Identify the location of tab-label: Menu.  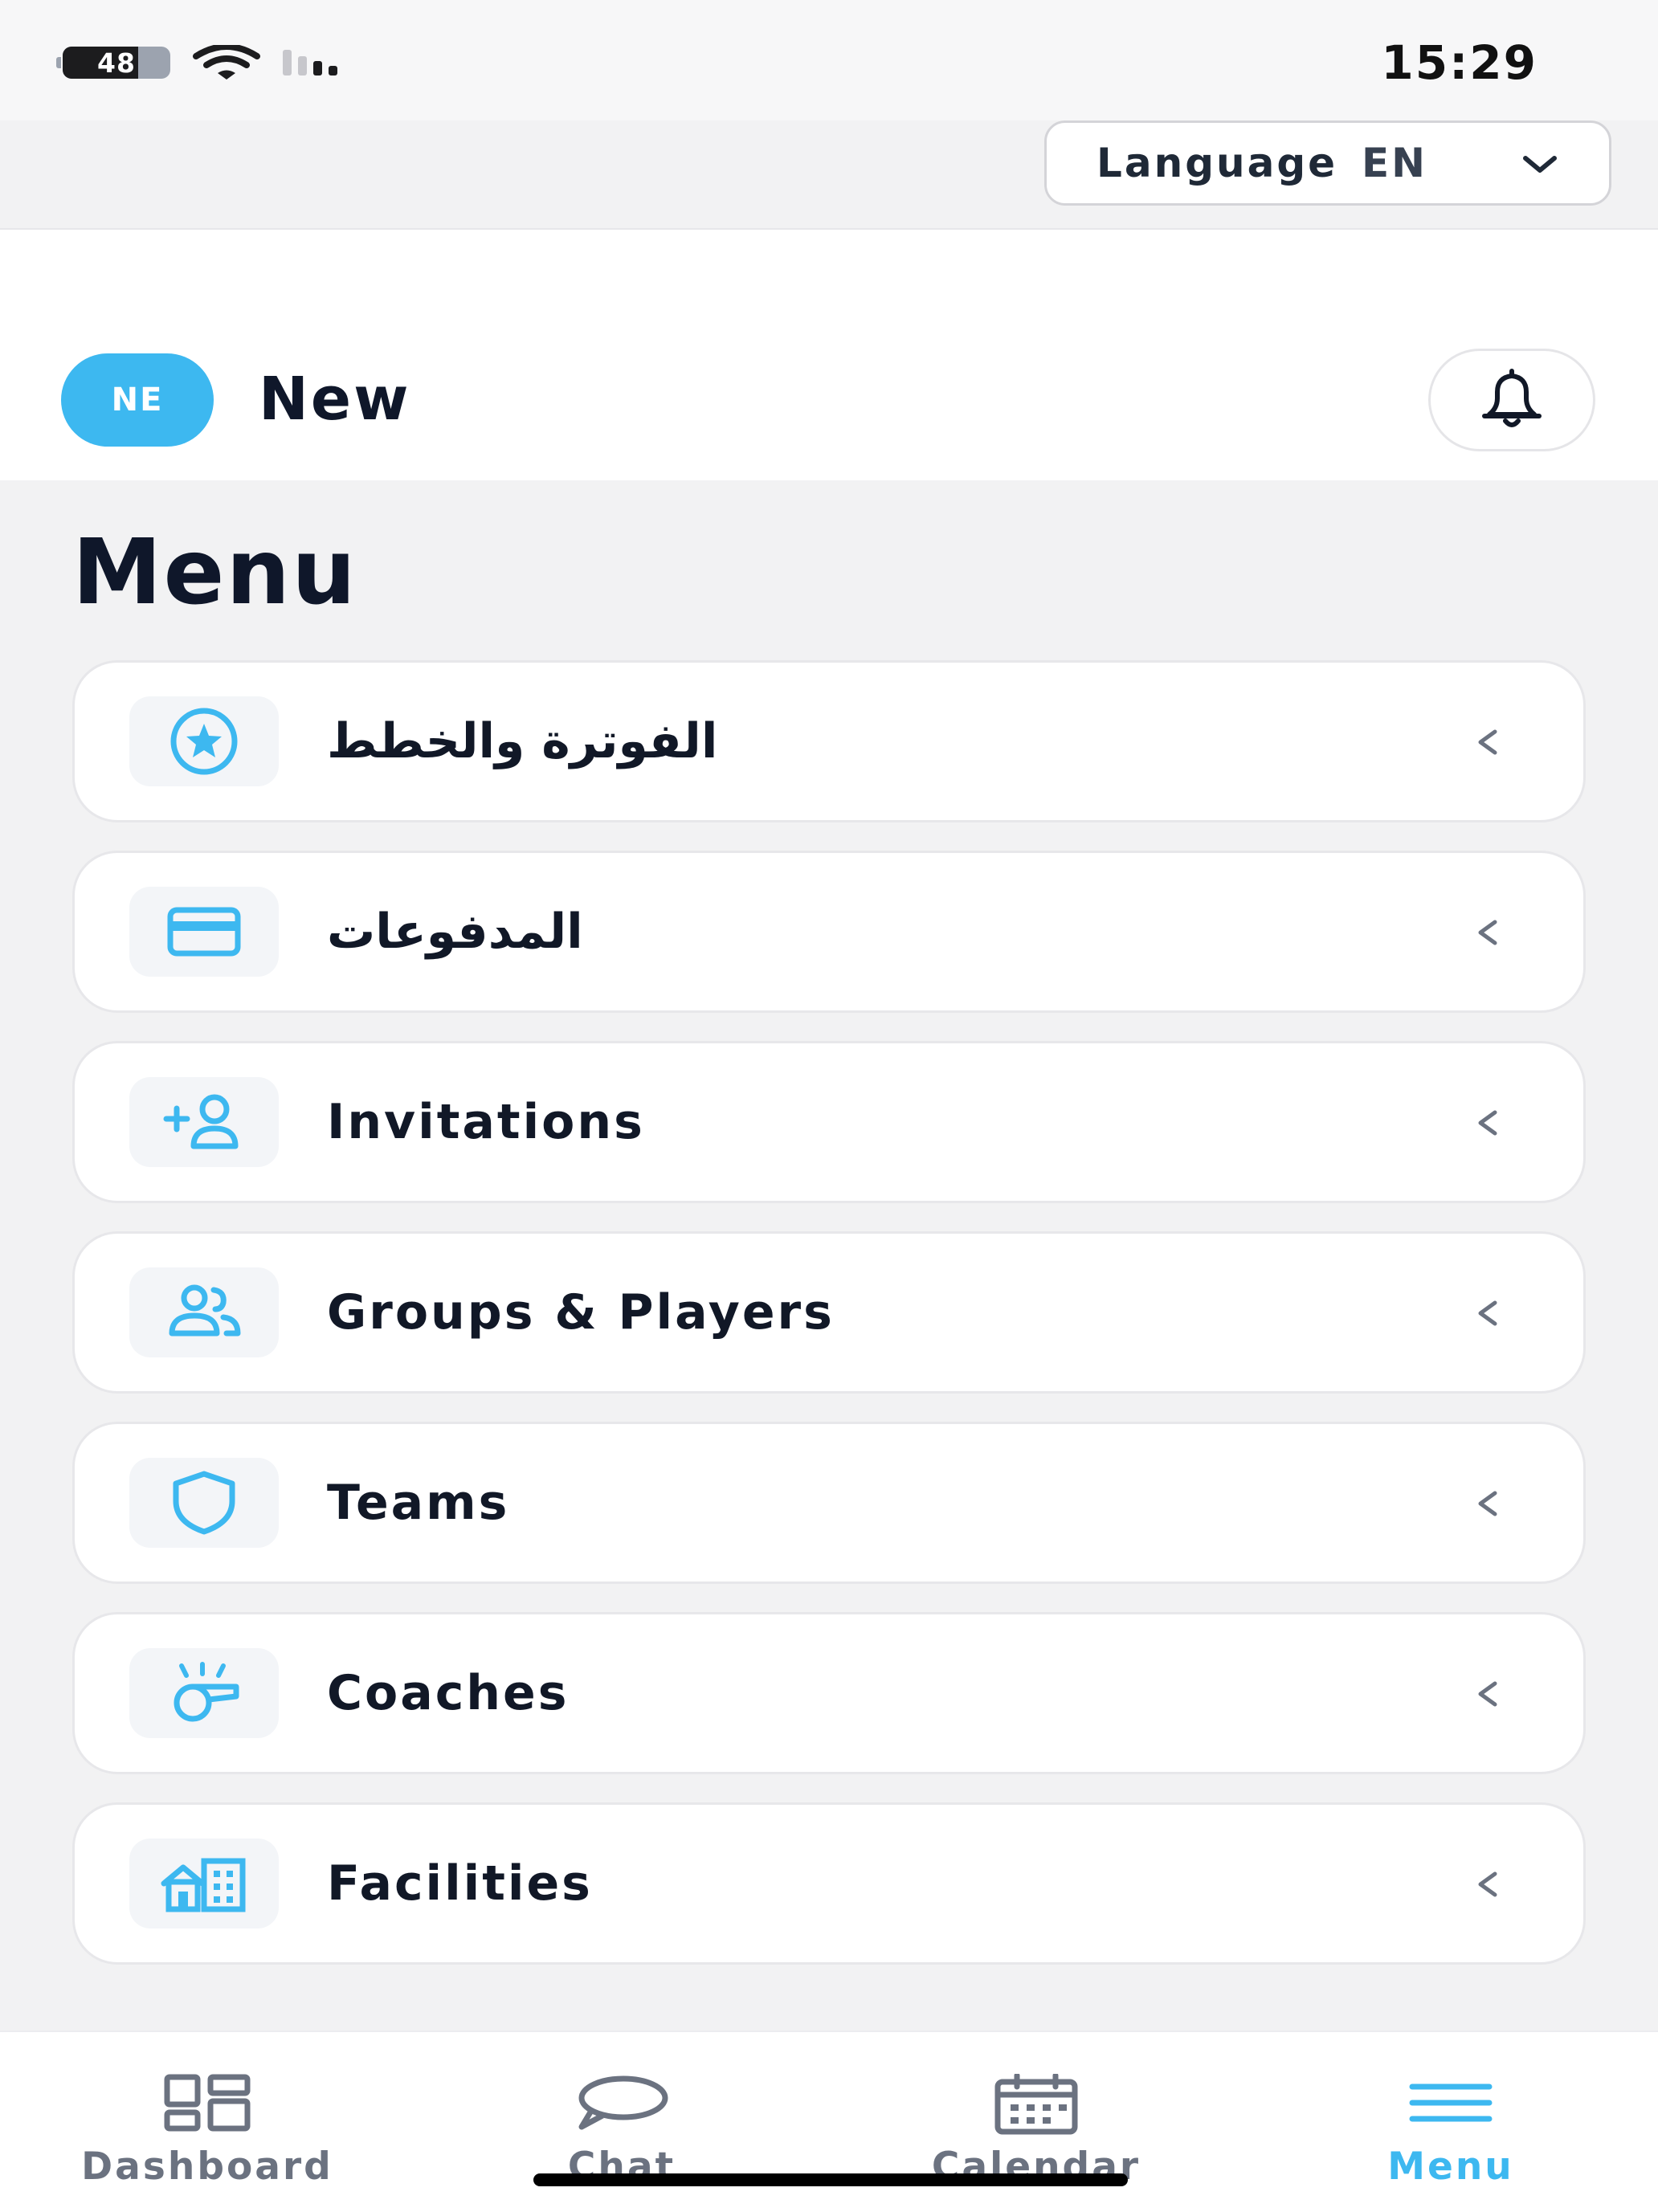
(1450, 2167).